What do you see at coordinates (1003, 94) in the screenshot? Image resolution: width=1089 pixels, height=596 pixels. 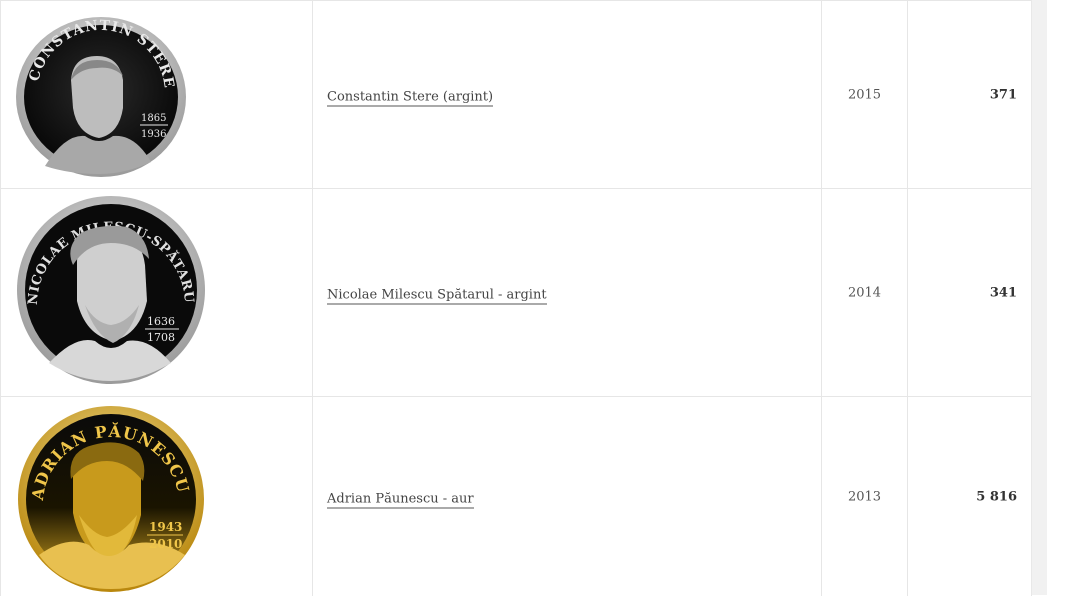 I see `price-value: 371` at bounding box center [1003, 94].